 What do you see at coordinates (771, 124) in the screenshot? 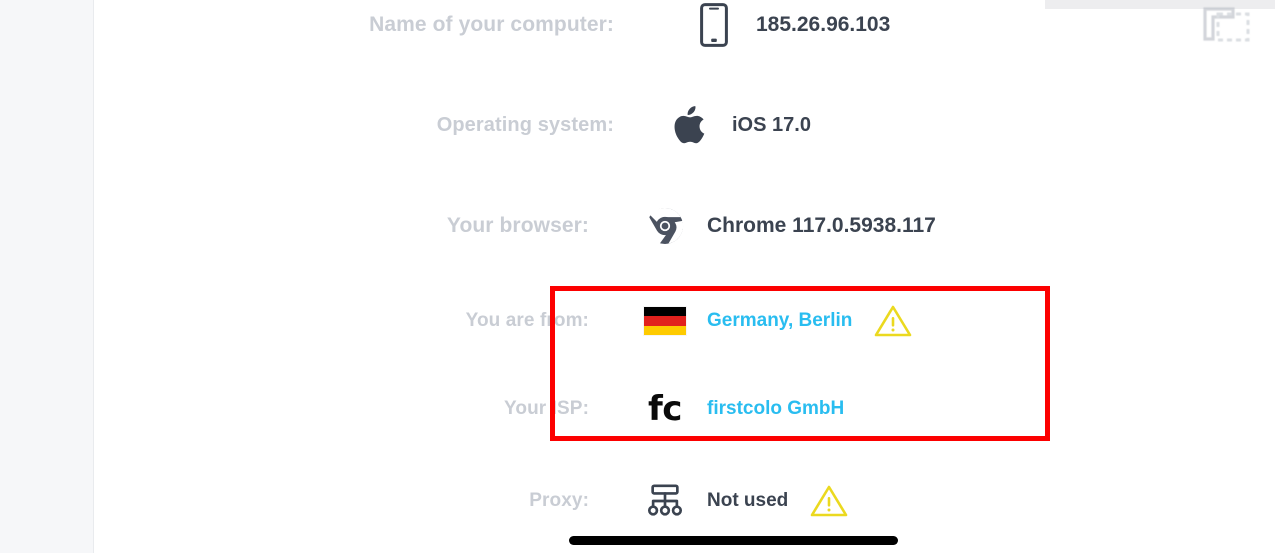
I see `value-operating-system: iOS 17.0` at bounding box center [771, 124].